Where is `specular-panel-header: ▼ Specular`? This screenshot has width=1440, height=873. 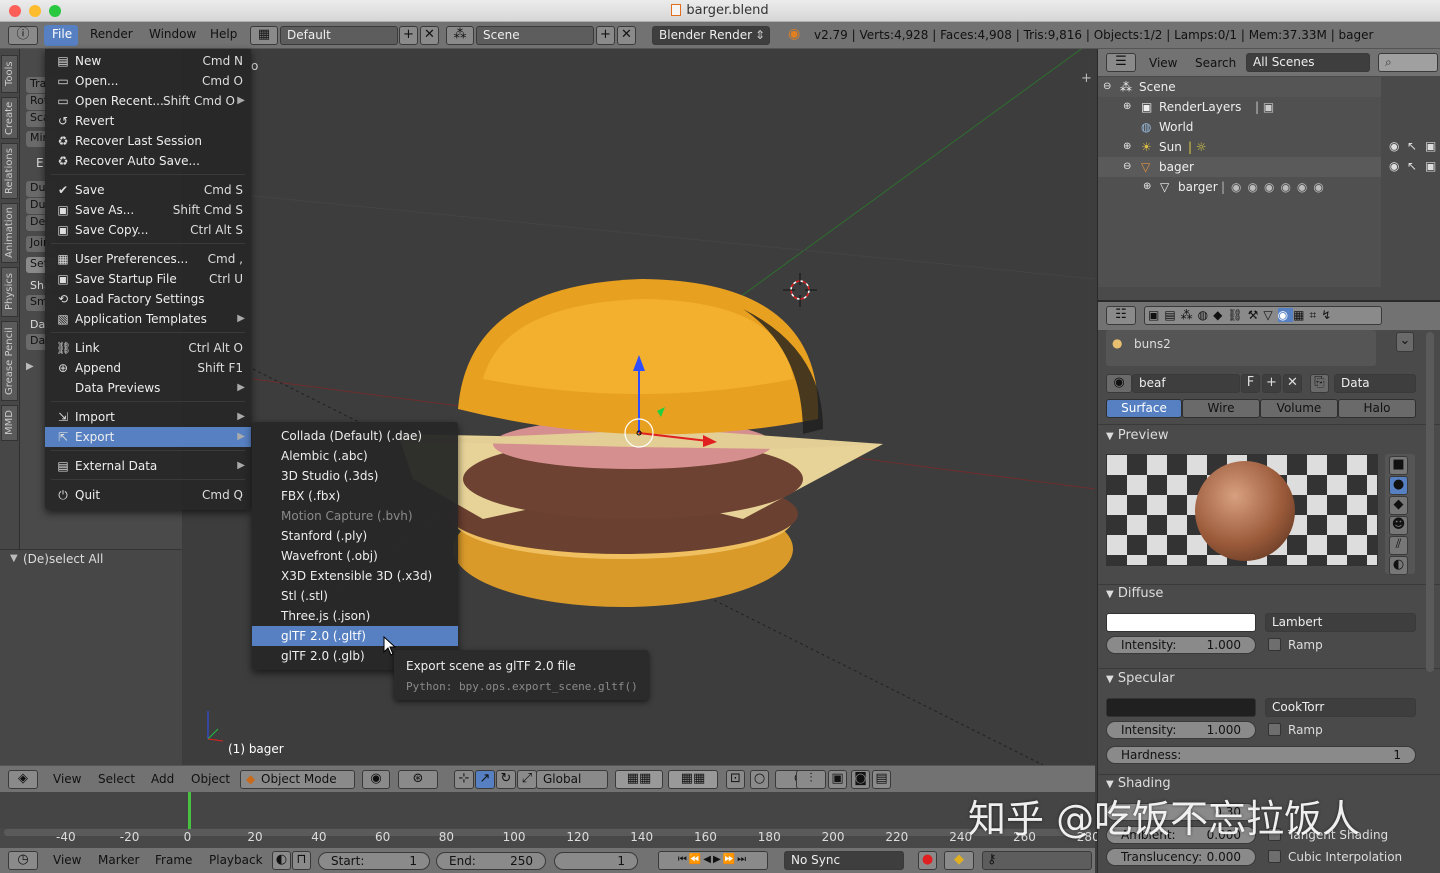 specular-panel-header: ▼ Specular is located at coordinates (1140, 678).